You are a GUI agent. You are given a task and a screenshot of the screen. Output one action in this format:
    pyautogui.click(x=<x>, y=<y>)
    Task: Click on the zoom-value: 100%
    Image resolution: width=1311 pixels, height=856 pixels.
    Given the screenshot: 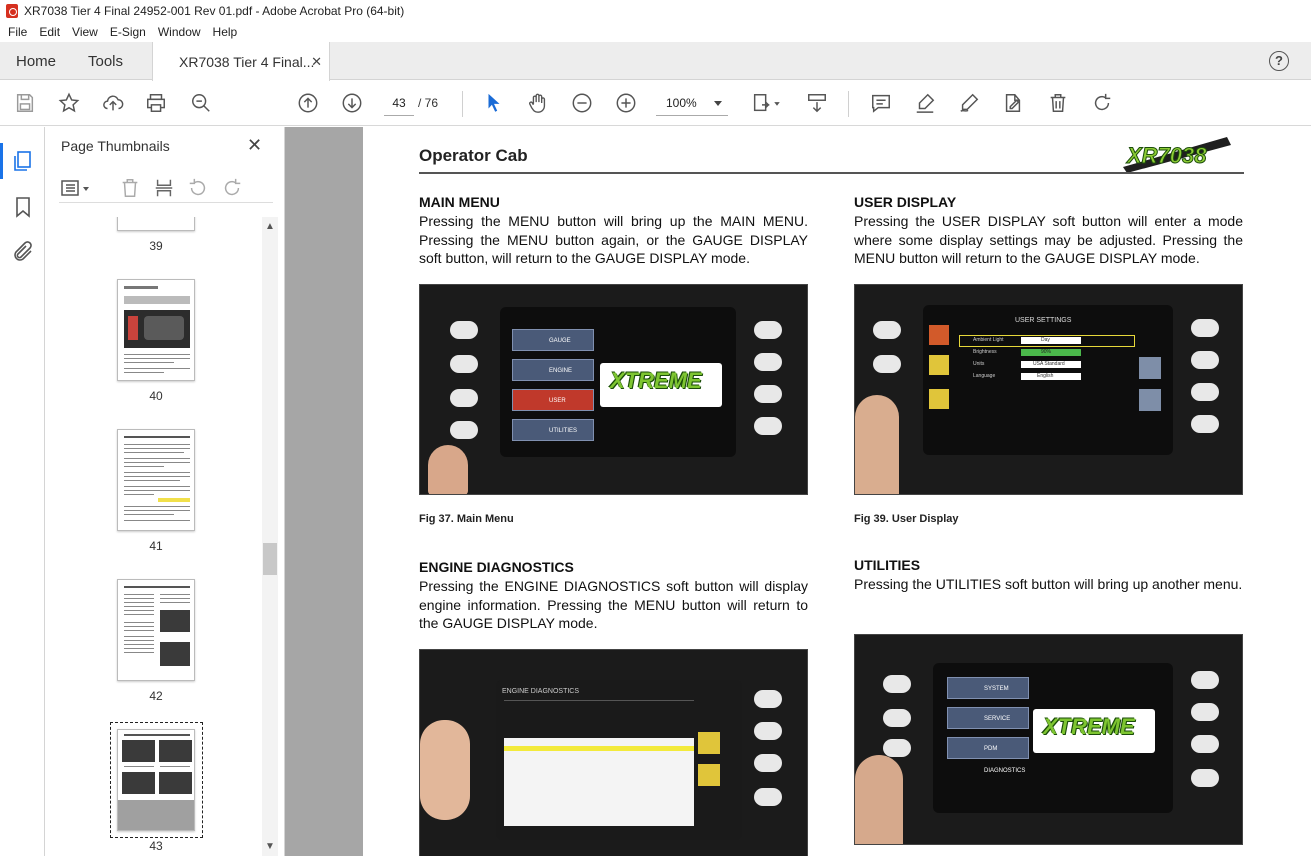 What is the action you would take?
    pyautogui.click(x=681, y=103)
    